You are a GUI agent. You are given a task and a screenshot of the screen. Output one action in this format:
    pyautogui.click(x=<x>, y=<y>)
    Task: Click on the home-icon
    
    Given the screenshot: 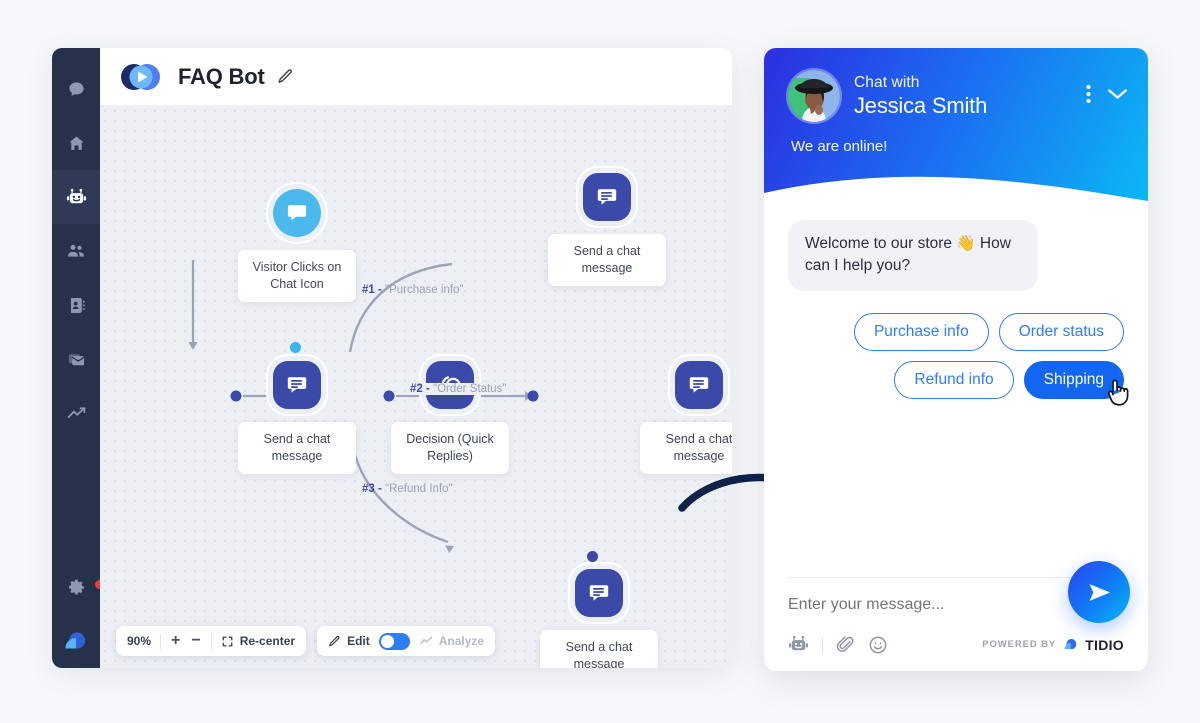 What is the action you would take?
    pyautogui.click(x=76, y=143)
    